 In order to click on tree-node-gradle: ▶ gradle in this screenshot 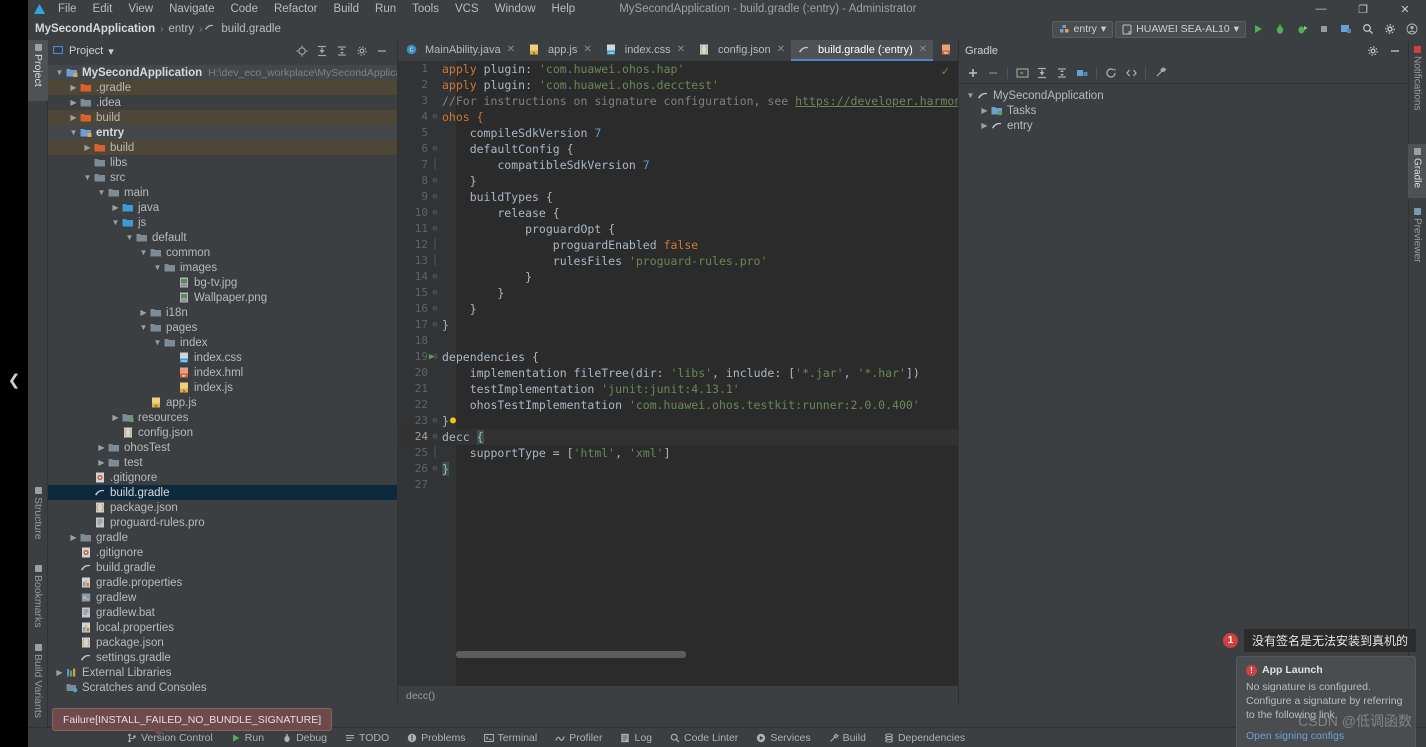, I will do `click(222, 537)`.